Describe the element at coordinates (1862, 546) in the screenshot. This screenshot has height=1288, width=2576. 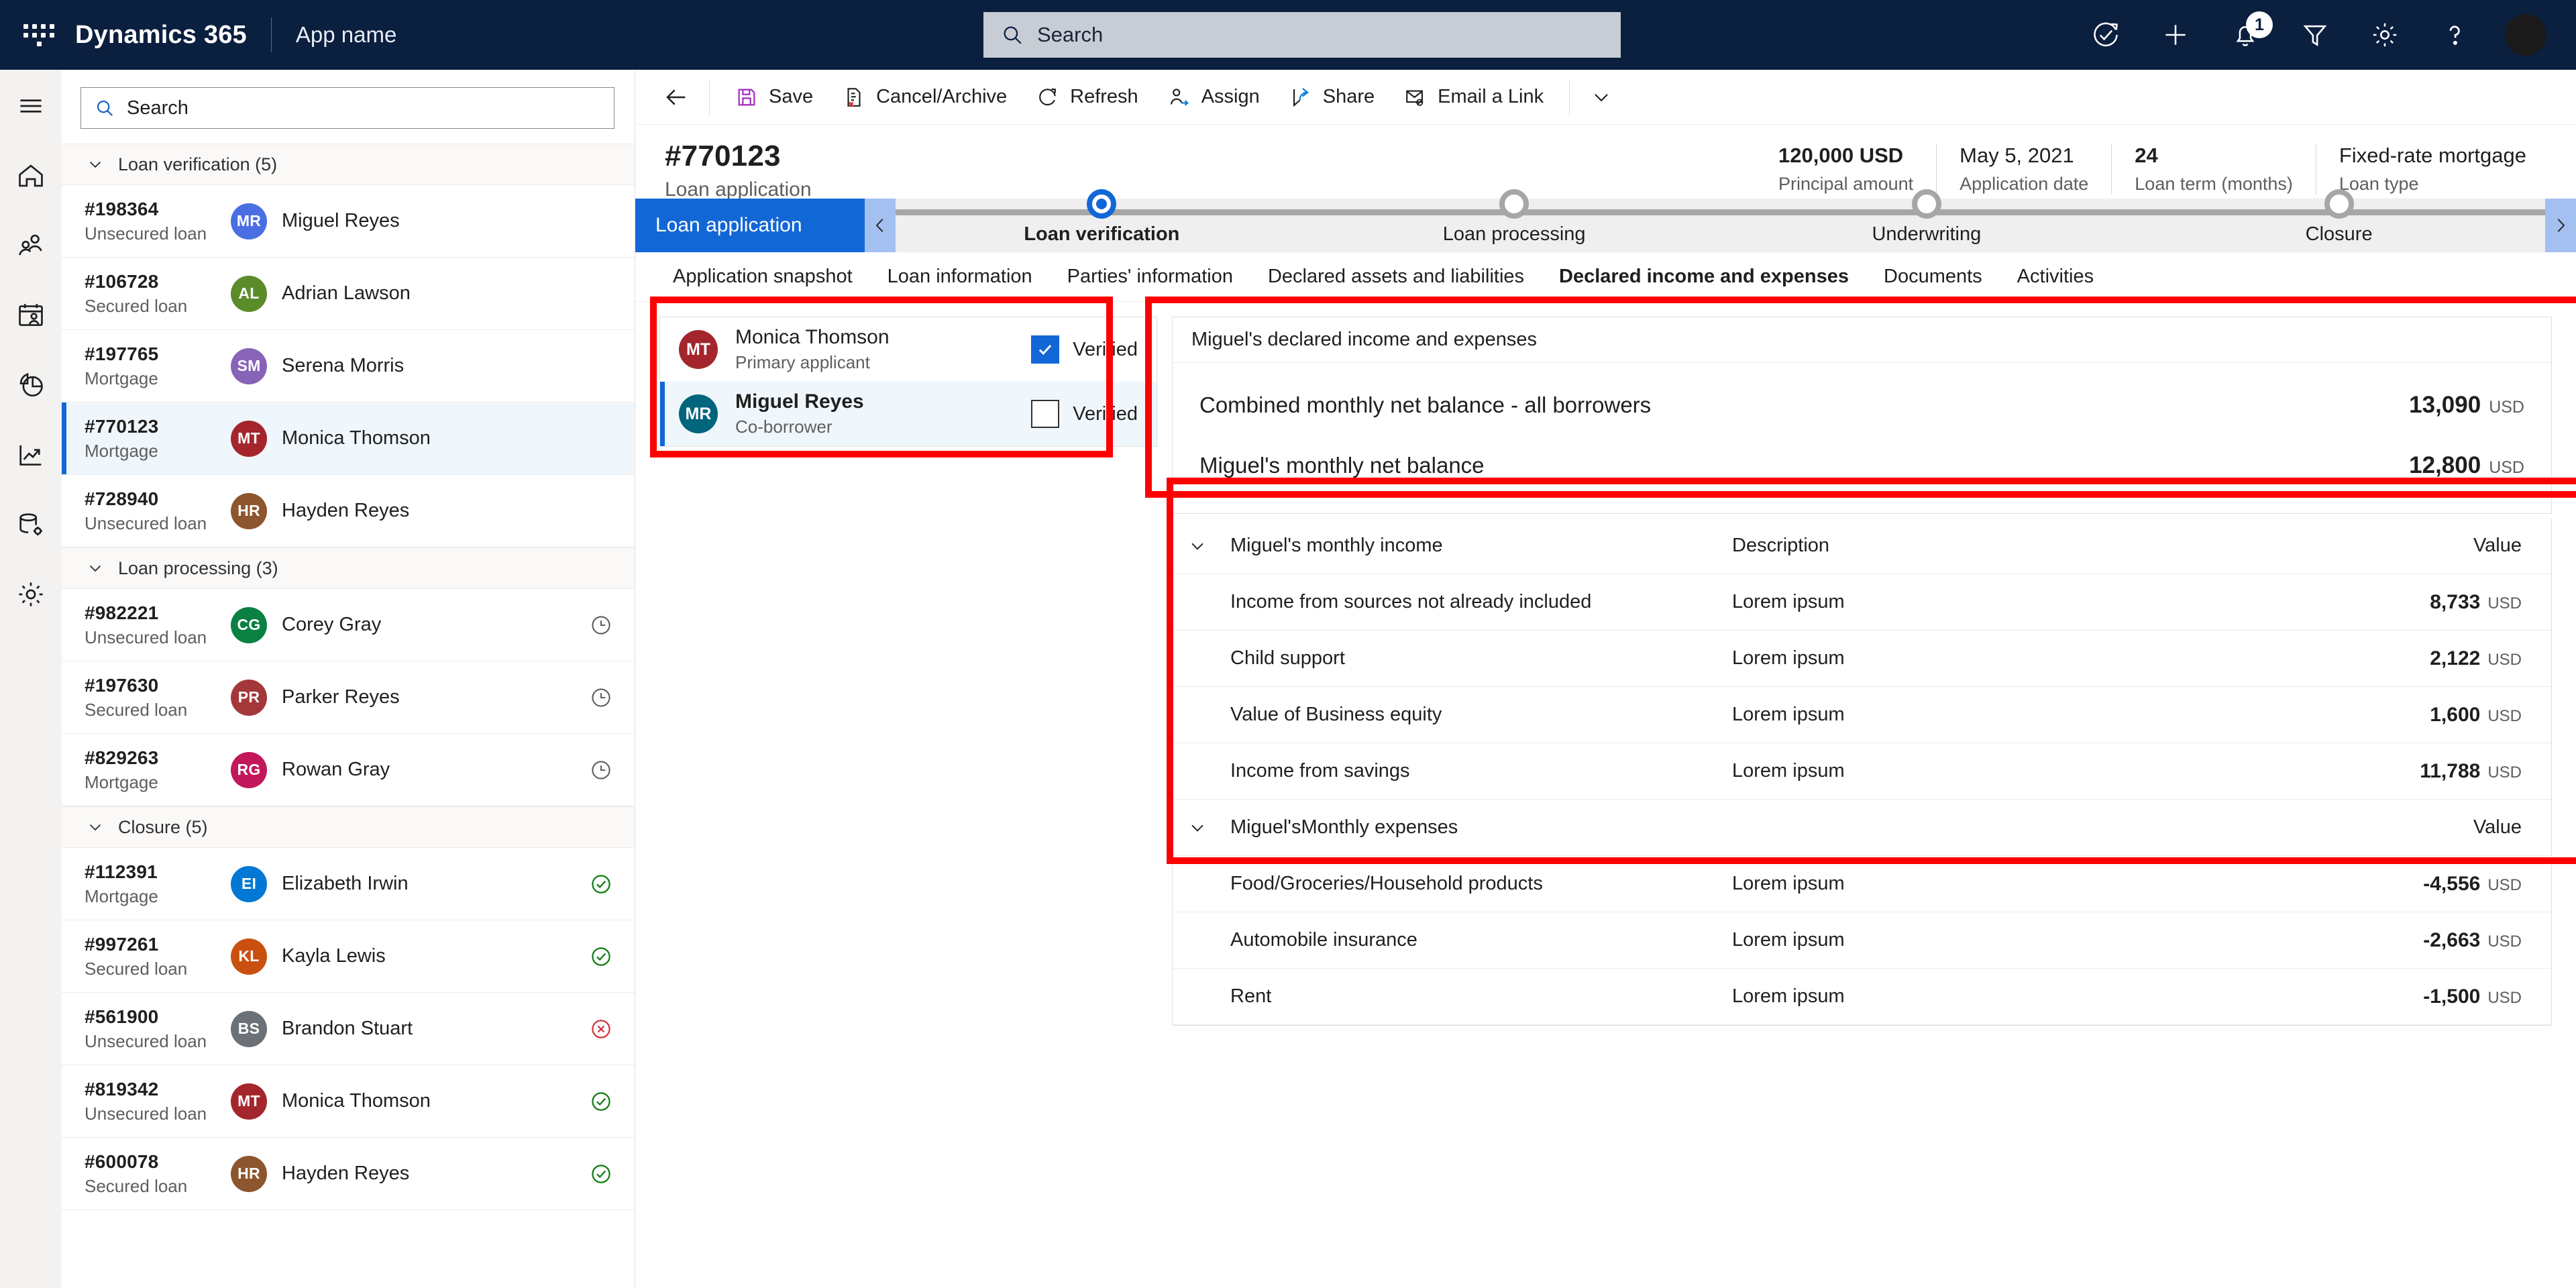
I see `table-section-header: Miguel's monthly income Description Value` at that location.